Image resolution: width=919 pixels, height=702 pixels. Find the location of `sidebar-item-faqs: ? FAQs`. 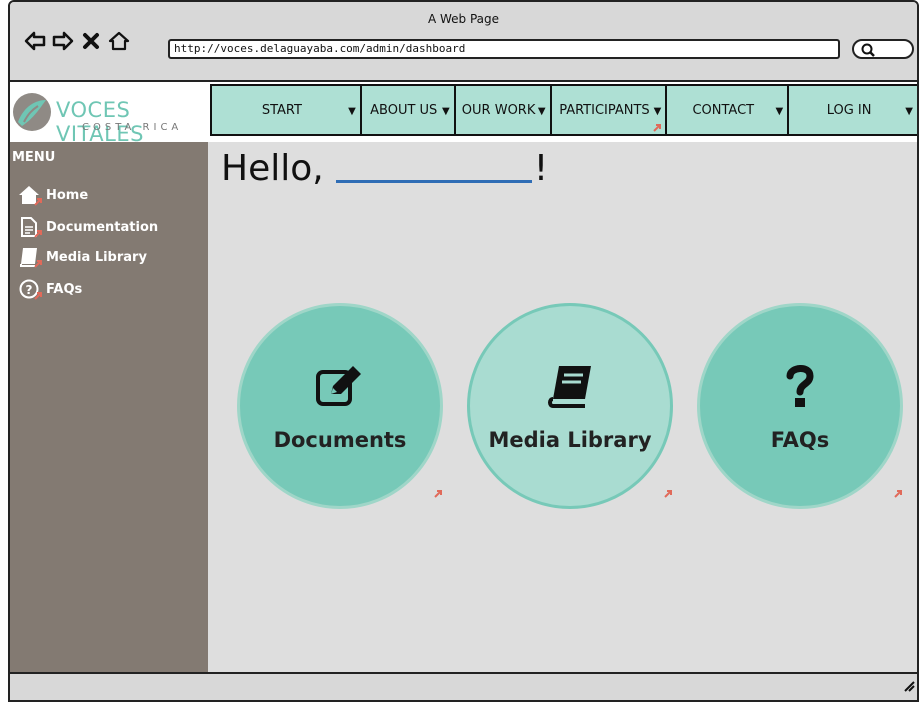

sidebar-item-faqs: ? FAQs is located at coordinates (50, 289).